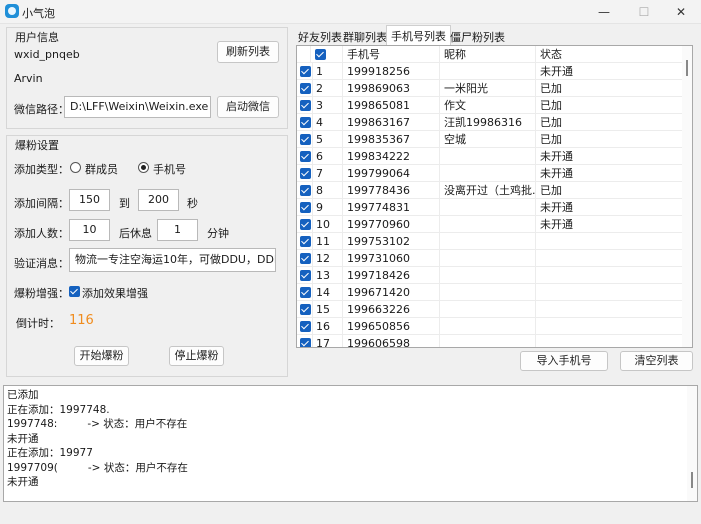  What do you see at coordinates (327, 54) in the screenshot?
I see `header-select-all` at bounding box center [327, 54].